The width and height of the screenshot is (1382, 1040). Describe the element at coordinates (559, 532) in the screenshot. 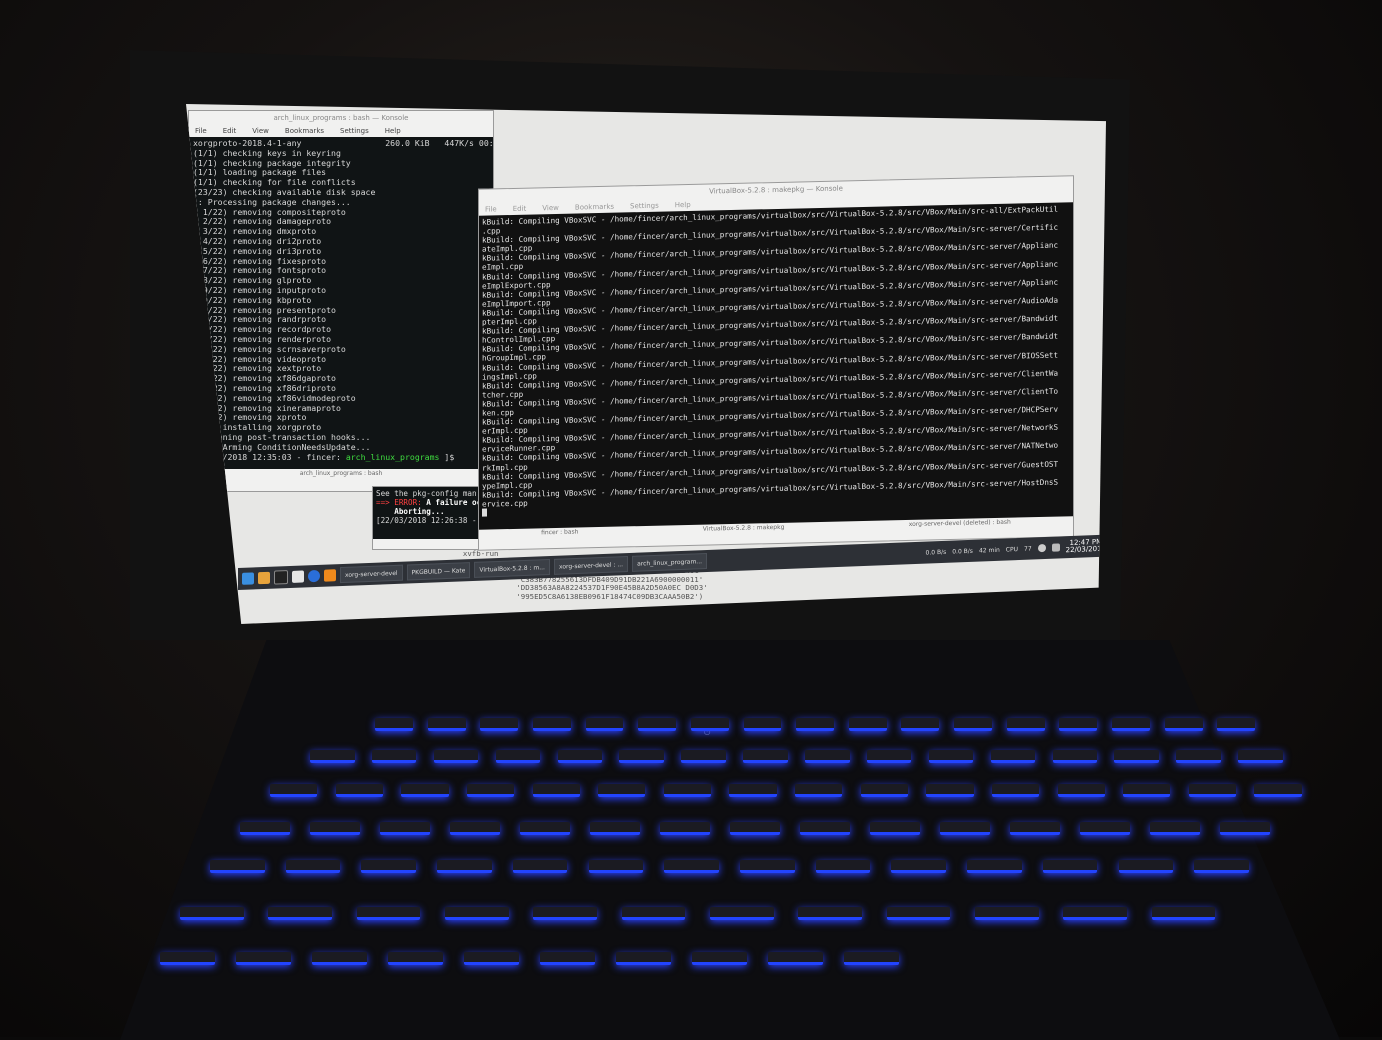

I see `status-tab-bash: fincer : bash` at that location.